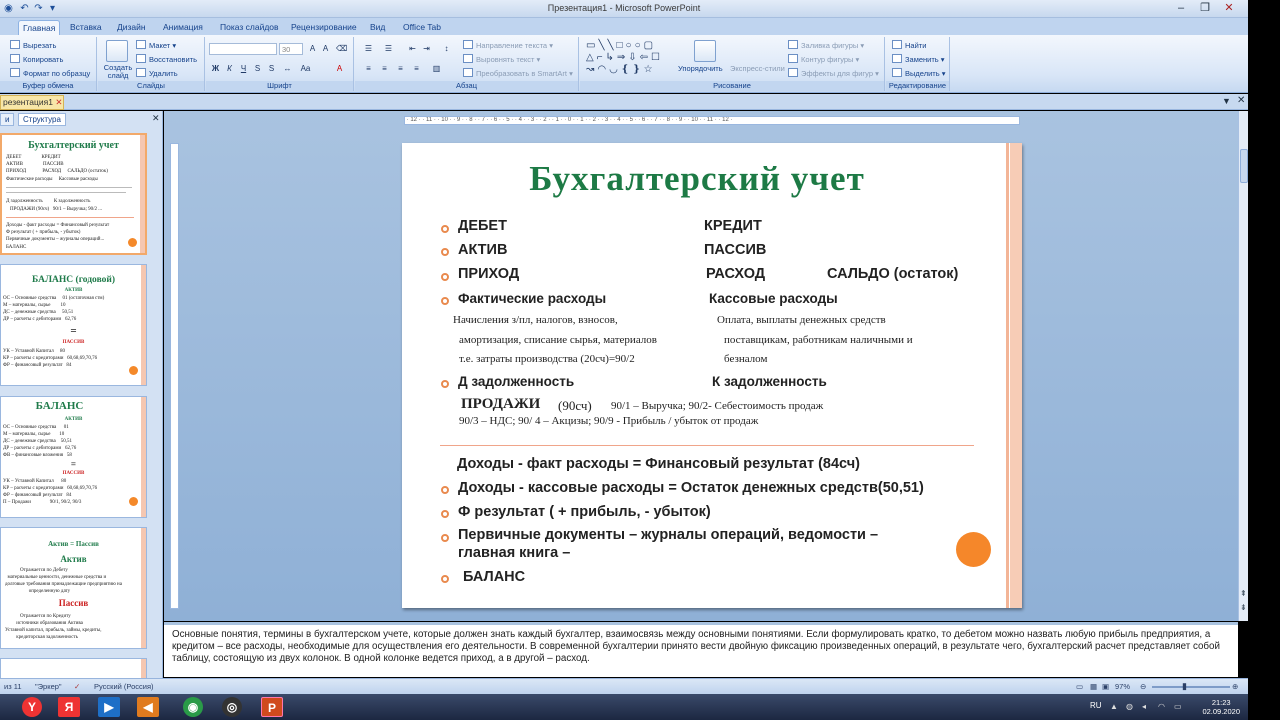  What do you see at coordinates (272, 707) in the screenshot?
I see `powerpoint-taskbar-icon: P` at bounding box center [272, 707].